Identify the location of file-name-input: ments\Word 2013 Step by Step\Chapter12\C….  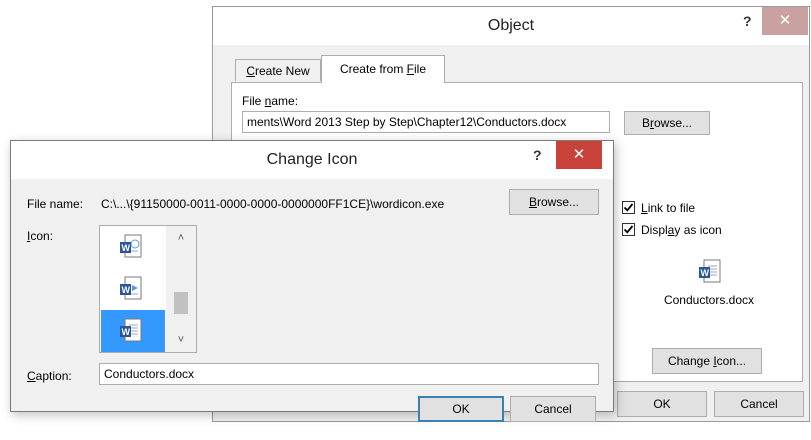
(426, 122).